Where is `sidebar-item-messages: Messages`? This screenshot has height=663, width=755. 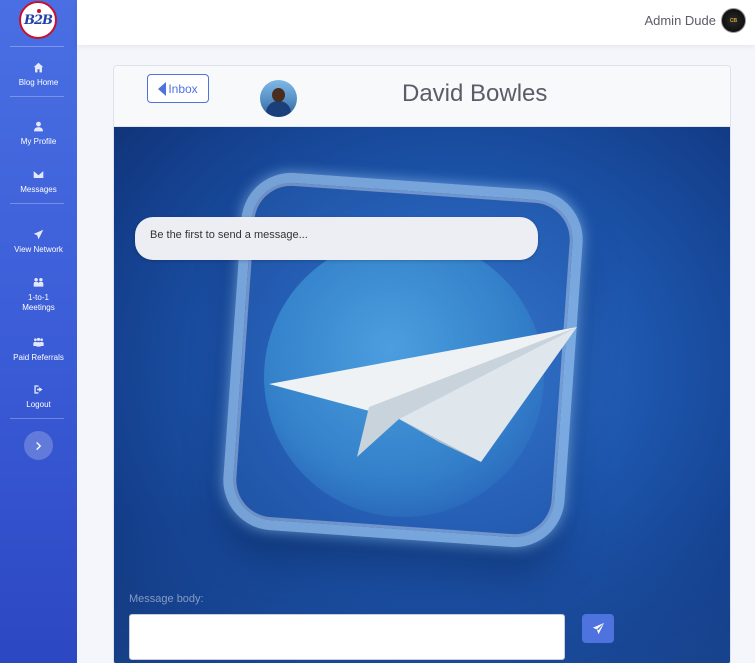
sidebar-item-messages: Messages is located at coordinates (38, 182).